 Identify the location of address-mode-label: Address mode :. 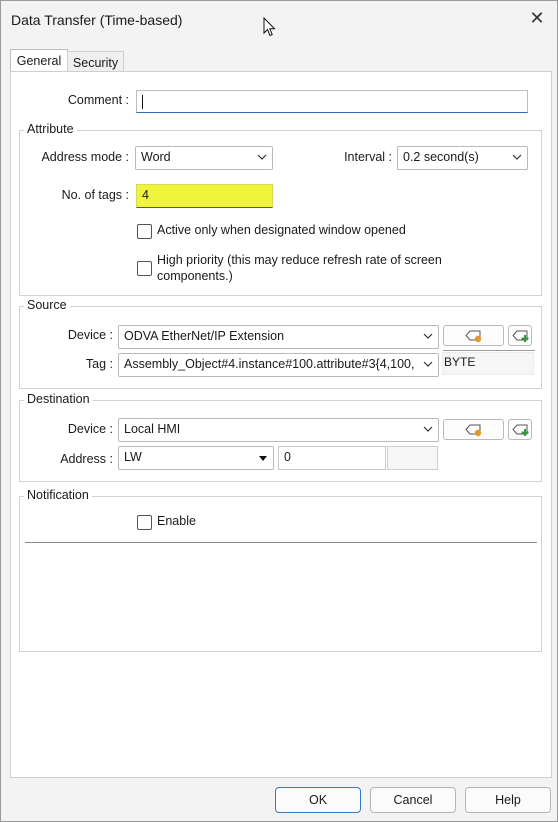
(85, 157).